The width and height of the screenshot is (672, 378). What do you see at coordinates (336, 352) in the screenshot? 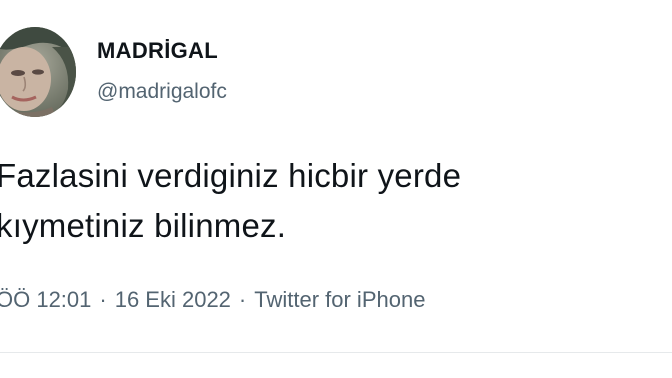
I see `divider` at bounding box center [336, 352].